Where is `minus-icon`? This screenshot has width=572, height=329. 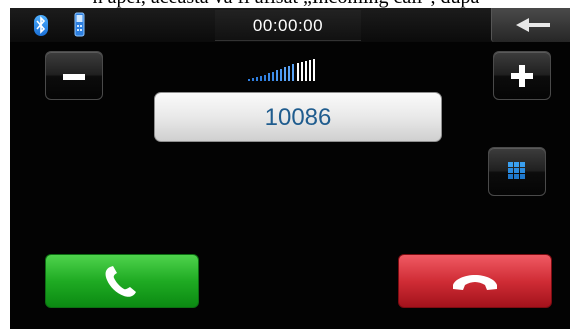
minus-icon is located at coordinates (74, 77).